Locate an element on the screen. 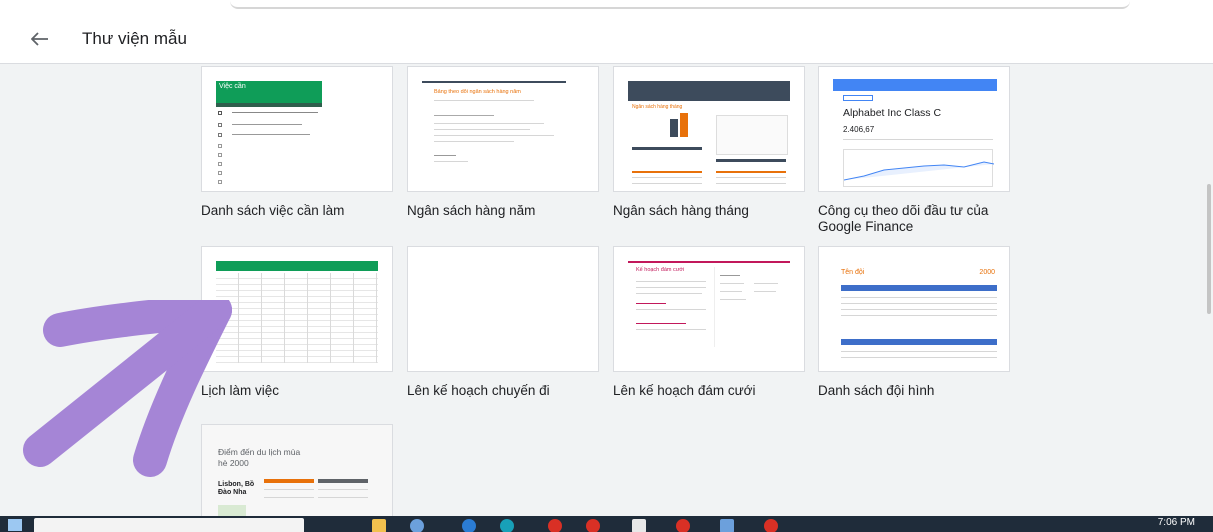 The image size is (1213, 532). page-title: Thư viện mẫu is located at coordinates (134, 38).